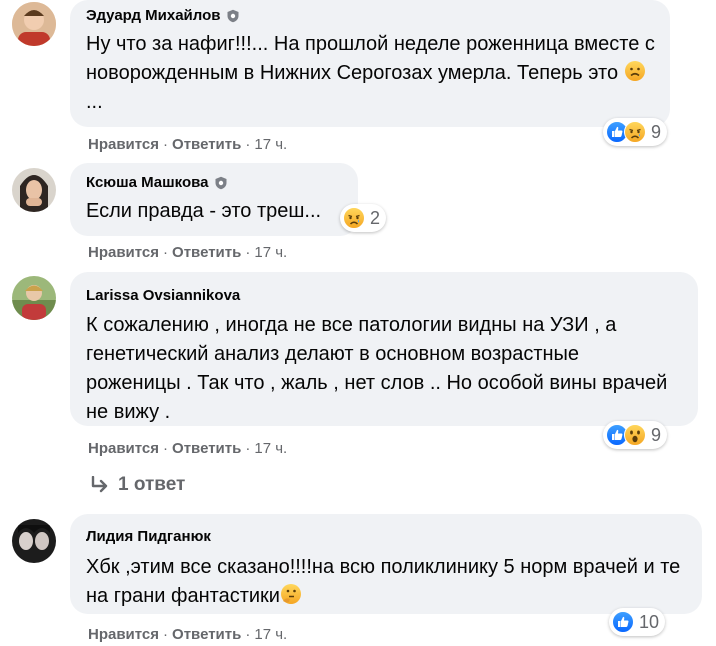 This screenshot has width=716, height=646. Describe the element at coordinates (371, 16) in the screenshot. I see `author-row: Эдуард Михайлов` at that location.